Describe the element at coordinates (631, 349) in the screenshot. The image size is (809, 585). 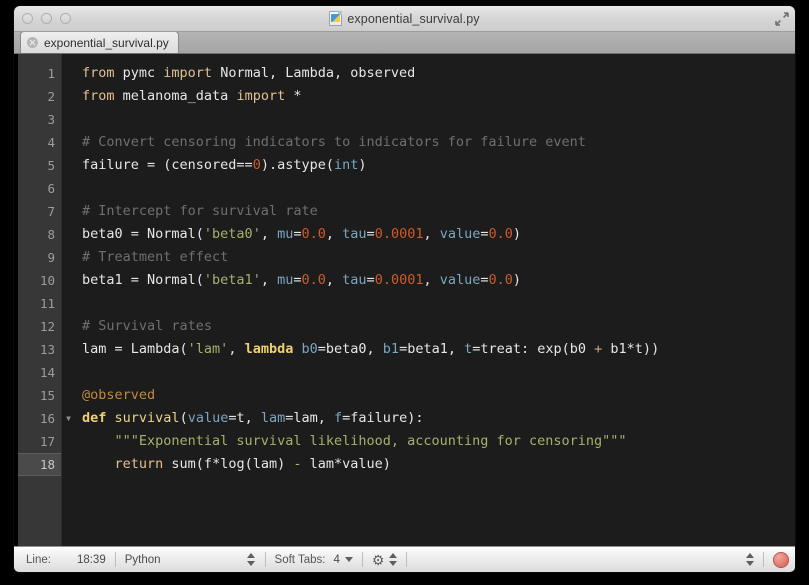
I see `code-token: b1*t))` at that location.